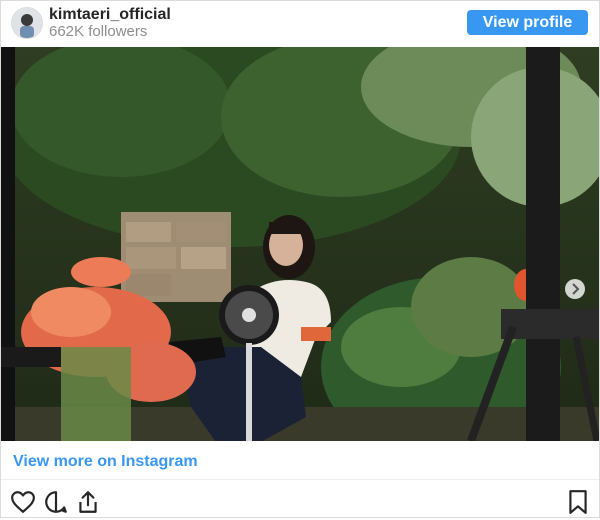  I want to click on comment-icon, so click(56, 502).